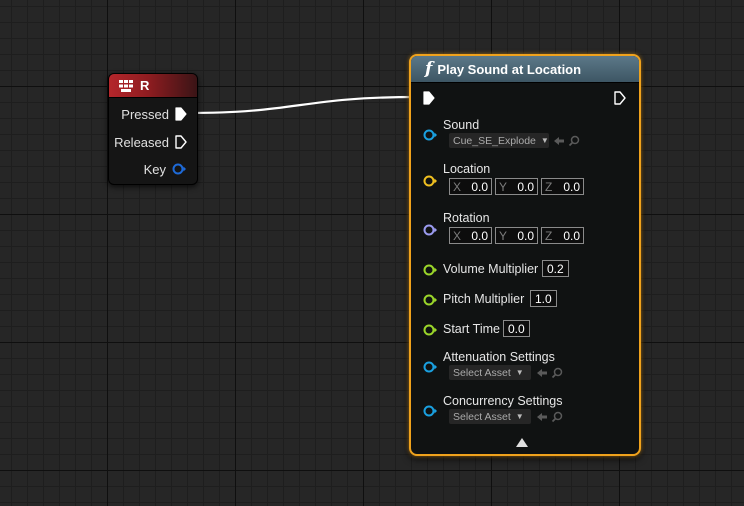 This screenshot has width=744, height=506. I want to click on sound-asset-dropdown: Cue_SE_Explode ▼, so click(499, 140).